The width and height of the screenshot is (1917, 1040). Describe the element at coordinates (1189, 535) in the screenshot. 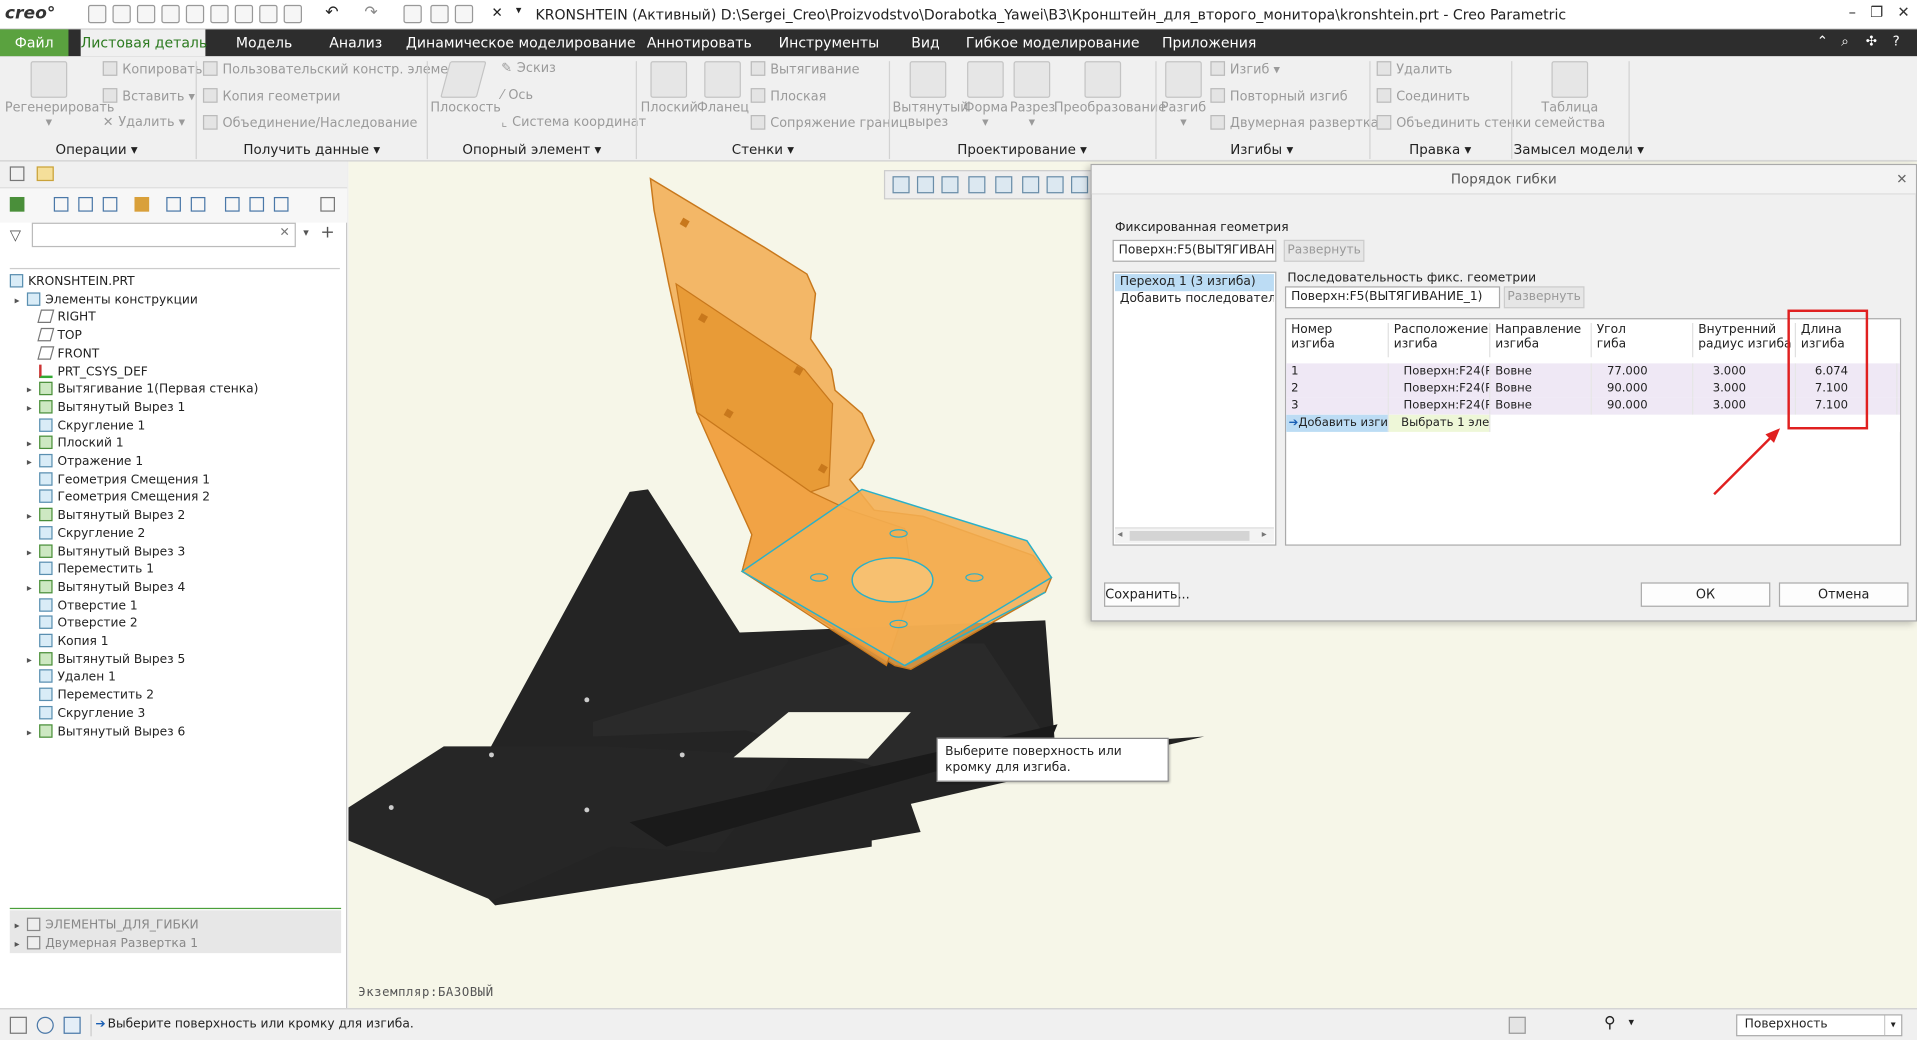

I see `scroll-thumb` at that location.